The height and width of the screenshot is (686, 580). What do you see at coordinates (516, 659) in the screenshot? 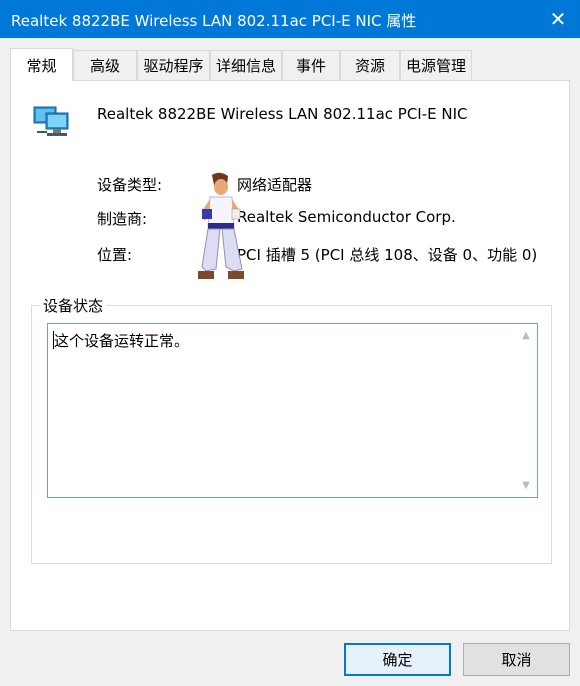
I see `cancel-button: 取消` at bounding box center [516, 659].